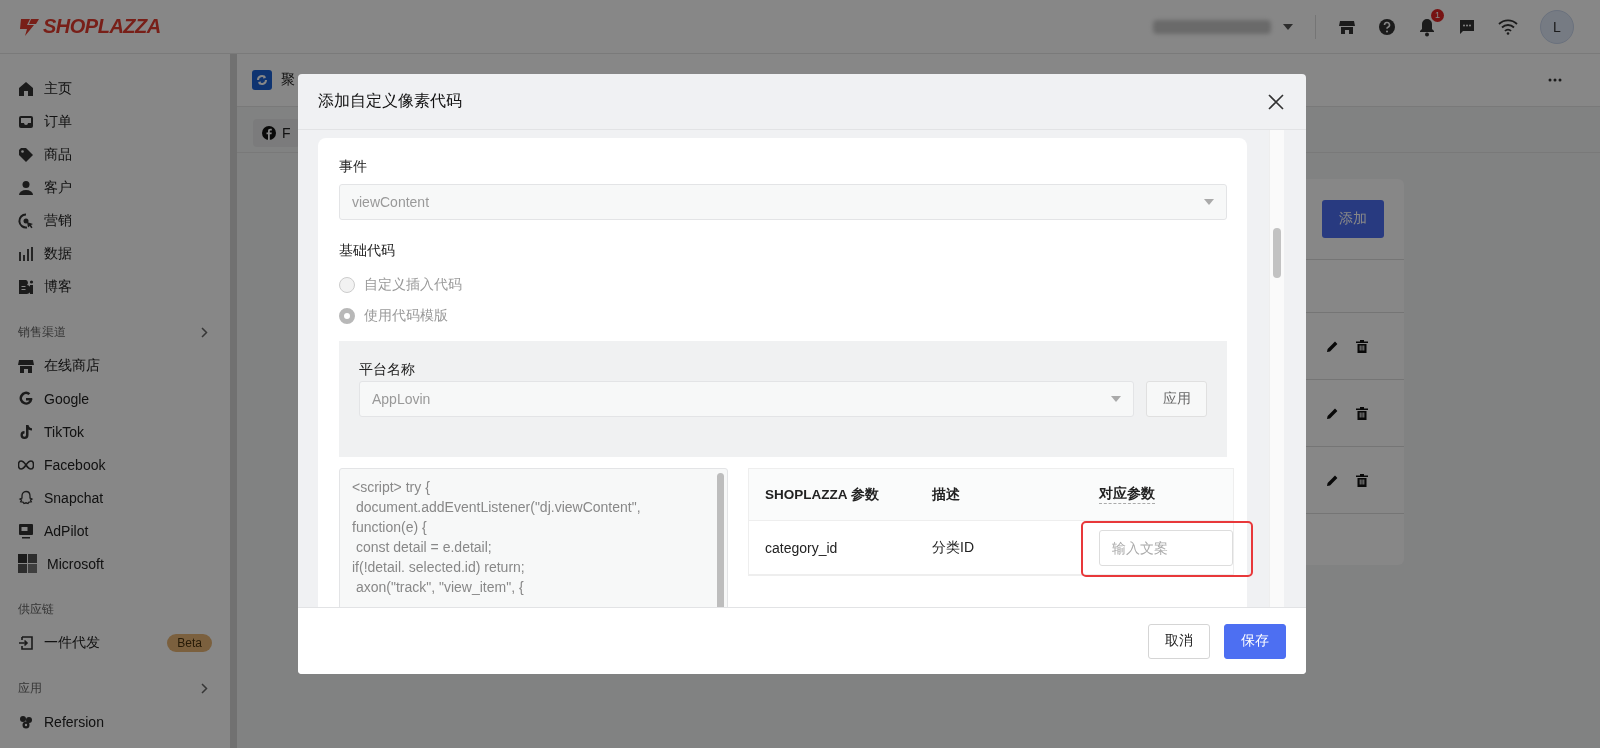 The image size is (1600, 748). I want to click on nav-item: 数据, so click(115, 253).